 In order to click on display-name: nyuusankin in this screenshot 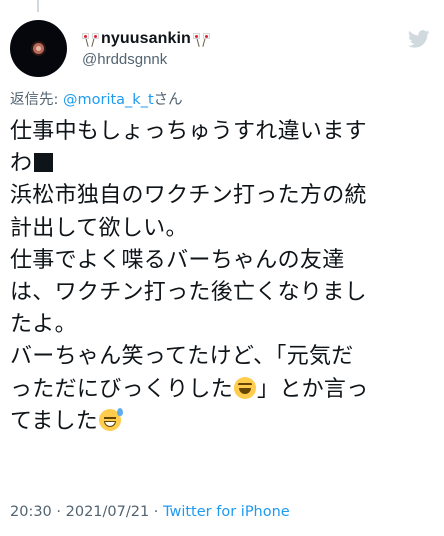, I will do `click(146, 39)`.